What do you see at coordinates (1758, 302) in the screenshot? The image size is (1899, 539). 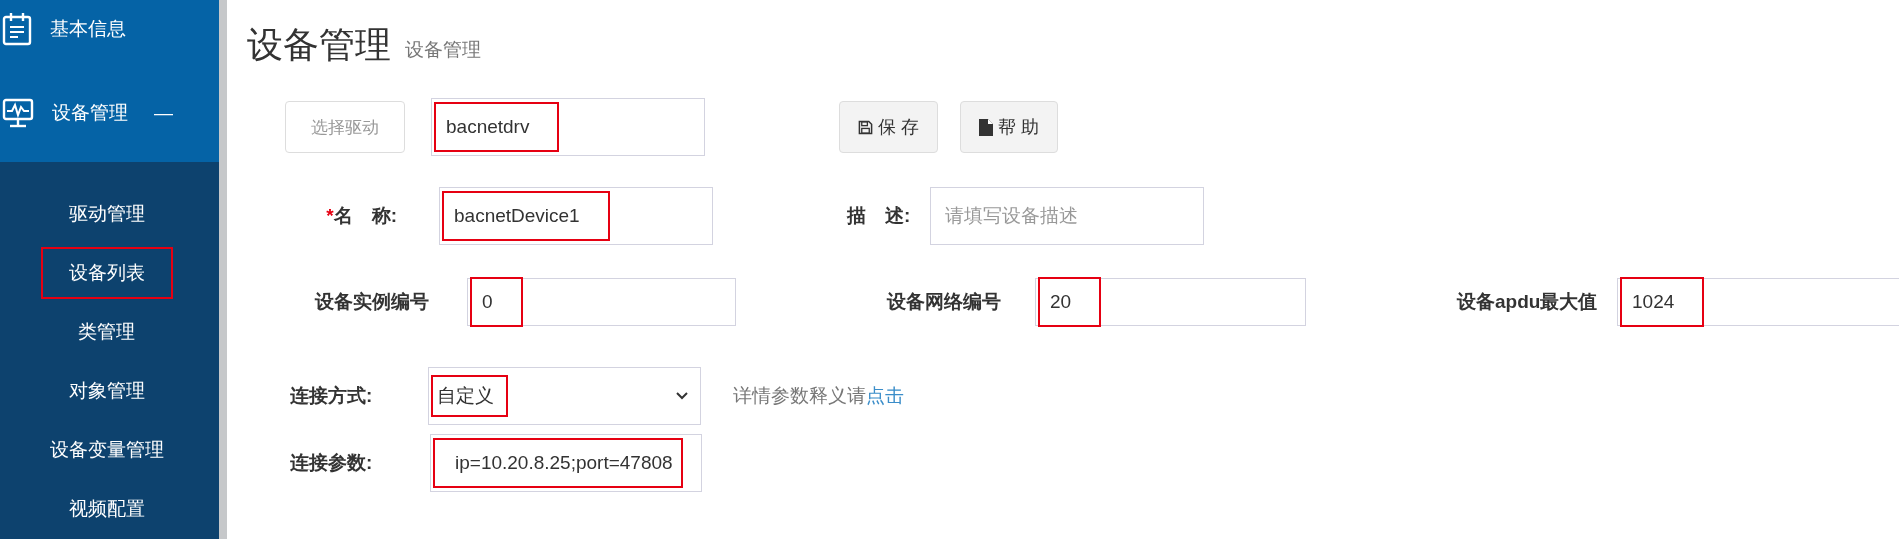 I see `number-field: 1024` at bounding box center [1758, 302].